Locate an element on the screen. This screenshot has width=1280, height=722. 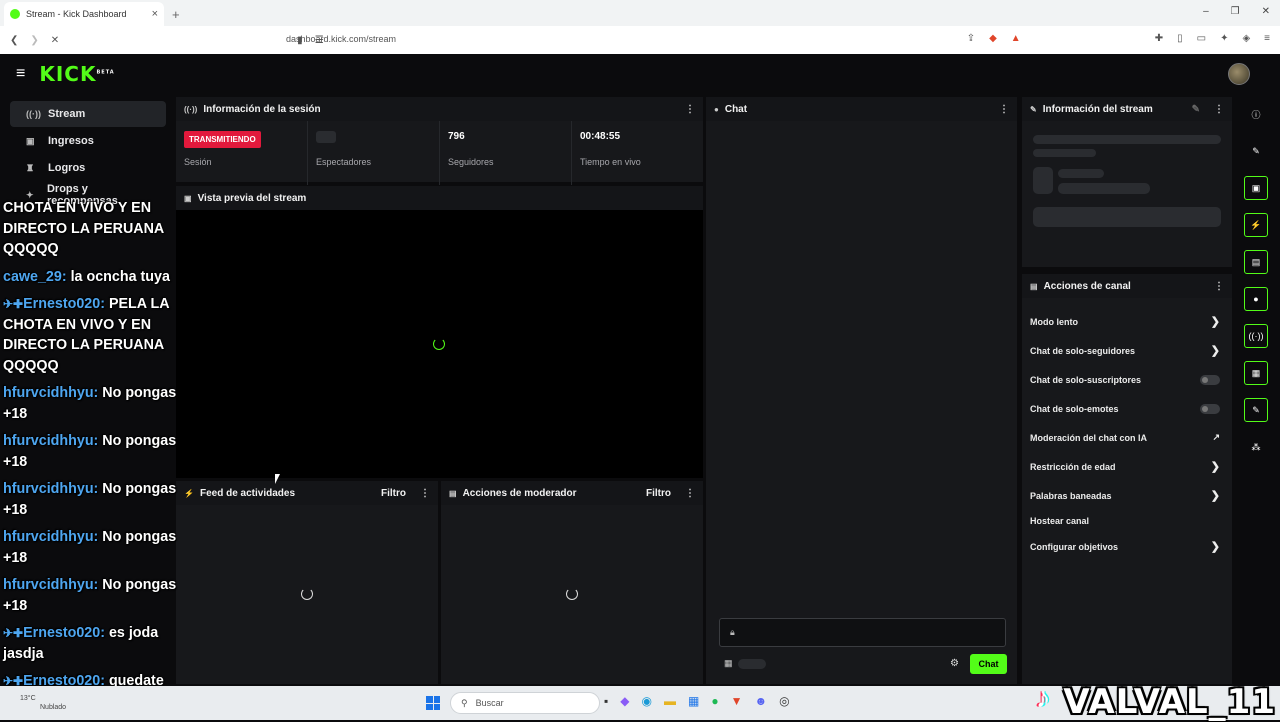
new-tab-button: + is located at coordinates (176, 14).